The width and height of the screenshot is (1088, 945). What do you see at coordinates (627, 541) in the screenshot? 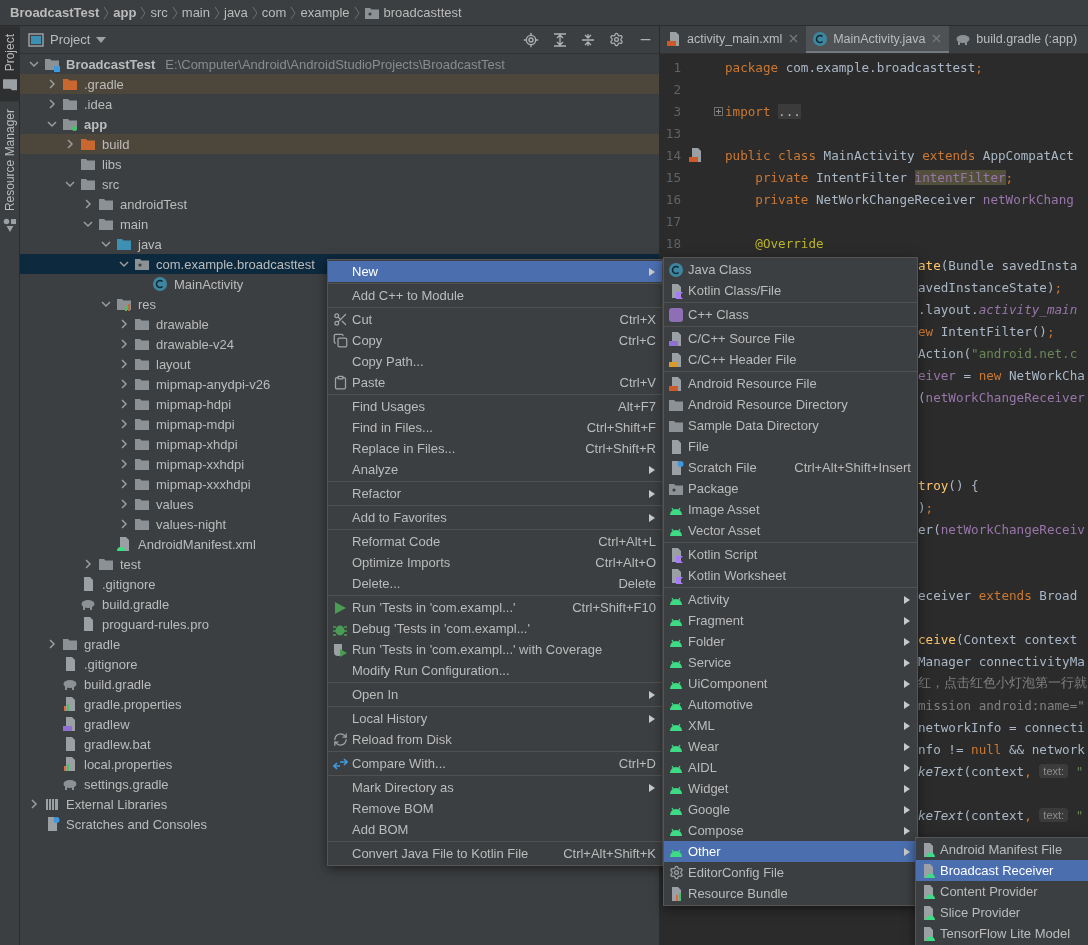
I see `shortcut-text: Ctrl+Alt+L` at bounding box center [627, 541].